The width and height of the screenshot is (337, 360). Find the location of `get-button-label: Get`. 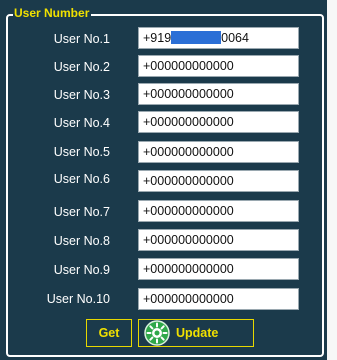

get-button-label: Get is located at coordinates (109, 333).